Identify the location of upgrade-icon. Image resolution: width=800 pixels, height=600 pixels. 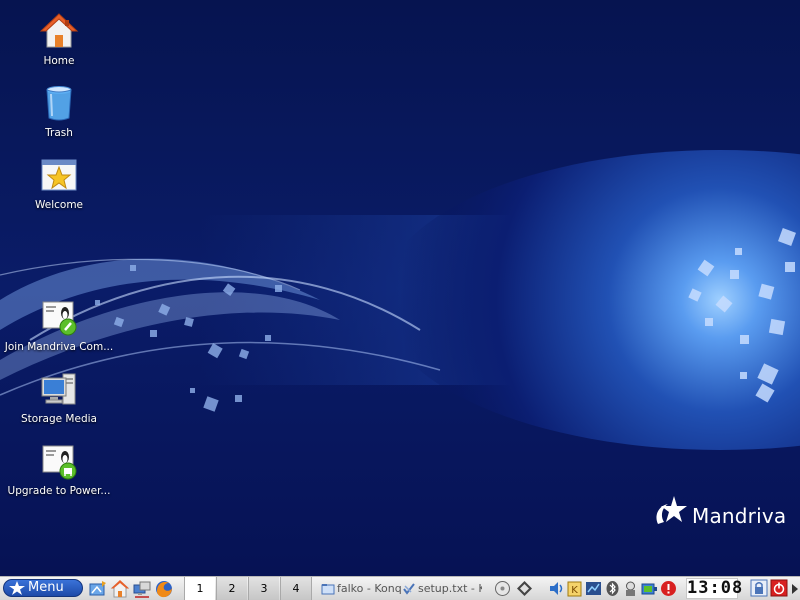
(59, 462).